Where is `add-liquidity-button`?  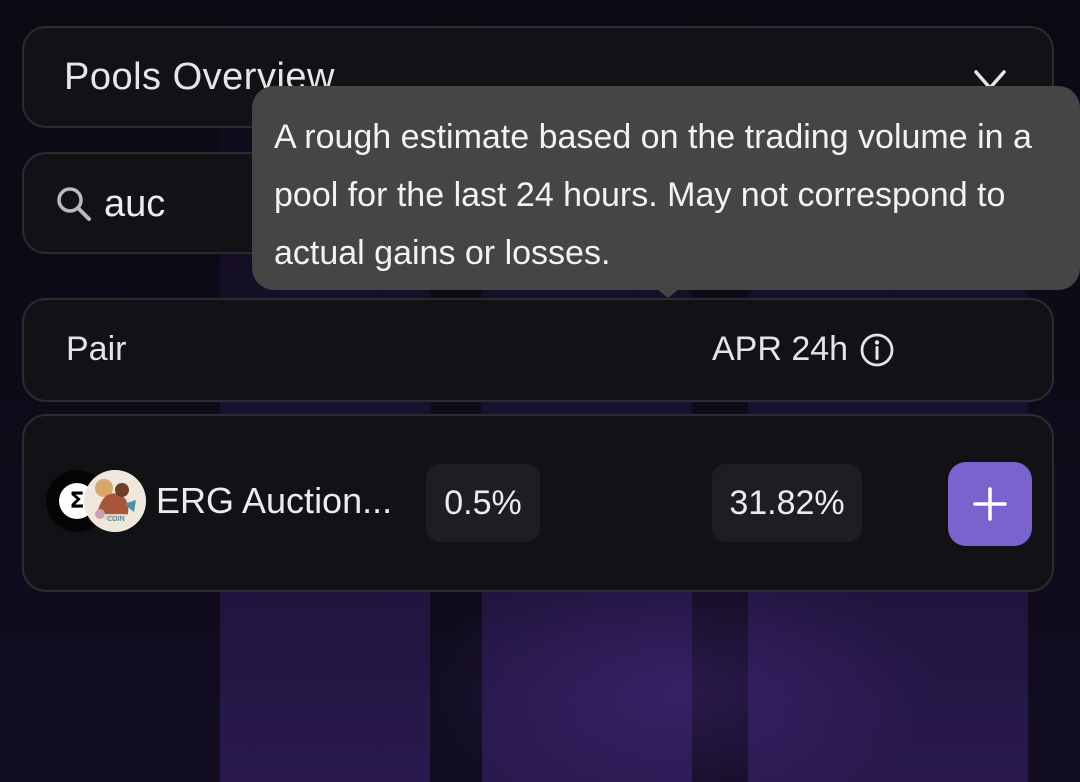
add-liquidity-button is located at coordinates (990, 504).